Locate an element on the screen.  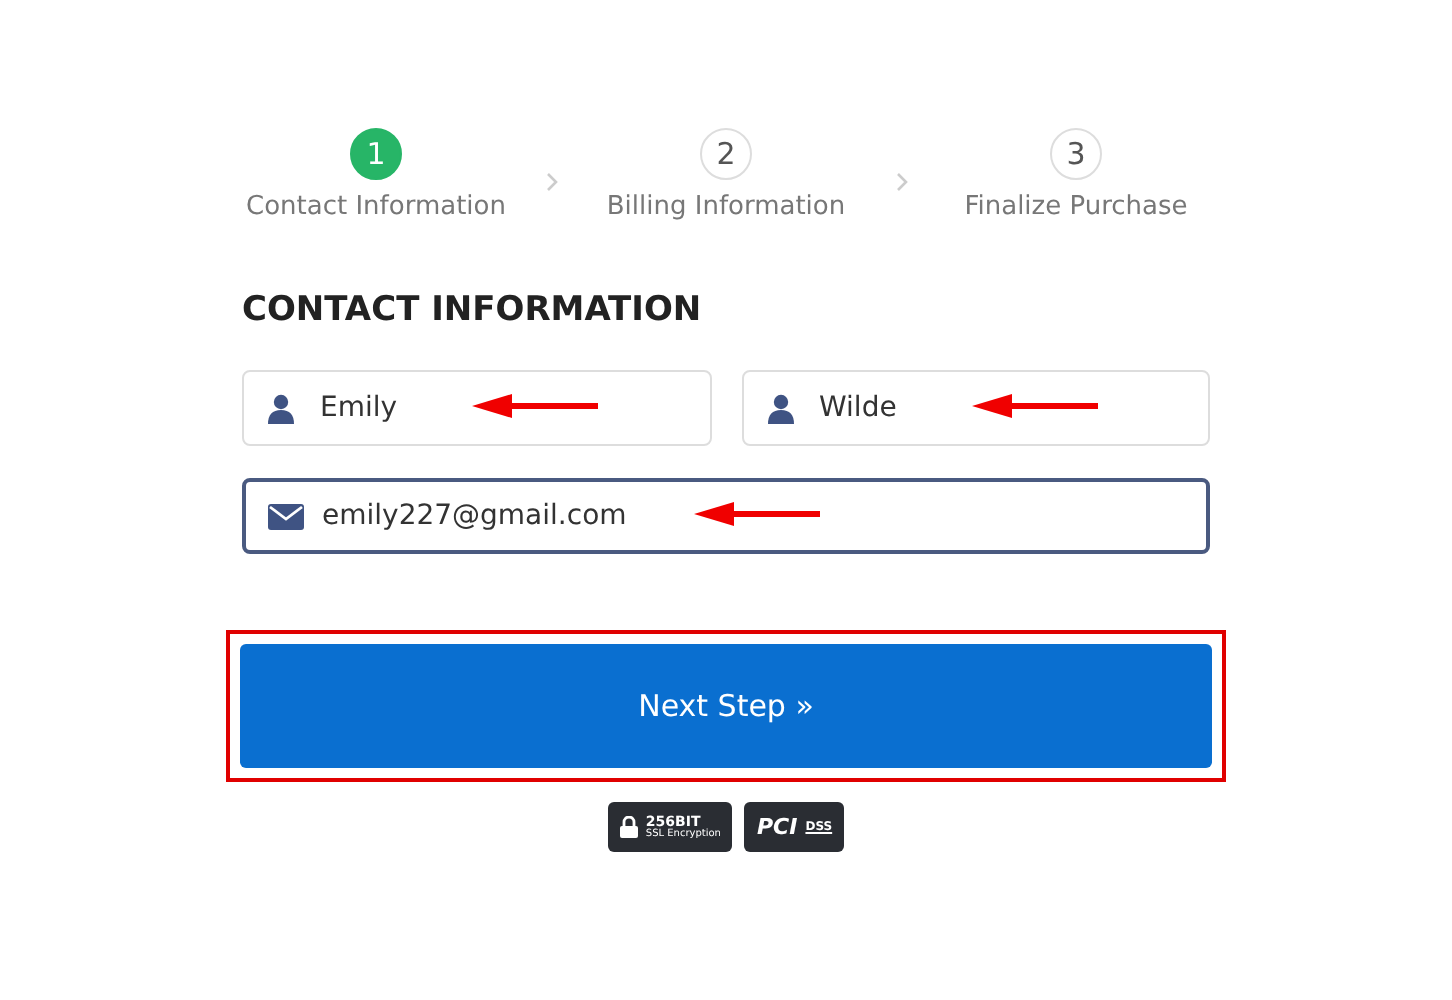
badge-text: PCI is located at coordinates (777, 827).